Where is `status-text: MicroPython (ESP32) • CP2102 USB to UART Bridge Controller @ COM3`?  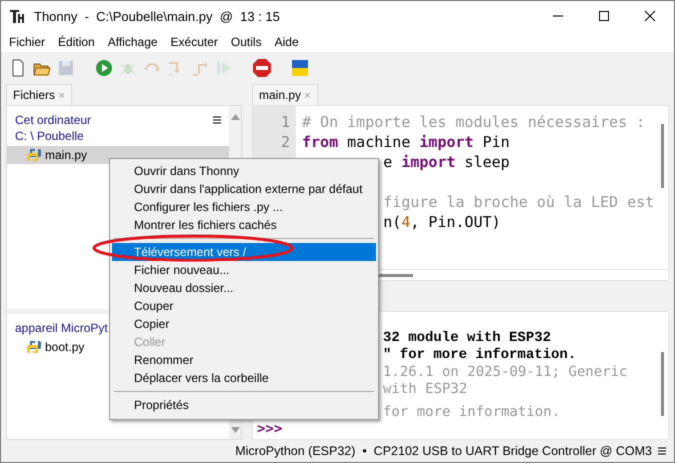 status-text: MicroPython (ESP32) • CP2102 USB to UART Bridge Controller @ COM3 is located at coordinates (443, 451).